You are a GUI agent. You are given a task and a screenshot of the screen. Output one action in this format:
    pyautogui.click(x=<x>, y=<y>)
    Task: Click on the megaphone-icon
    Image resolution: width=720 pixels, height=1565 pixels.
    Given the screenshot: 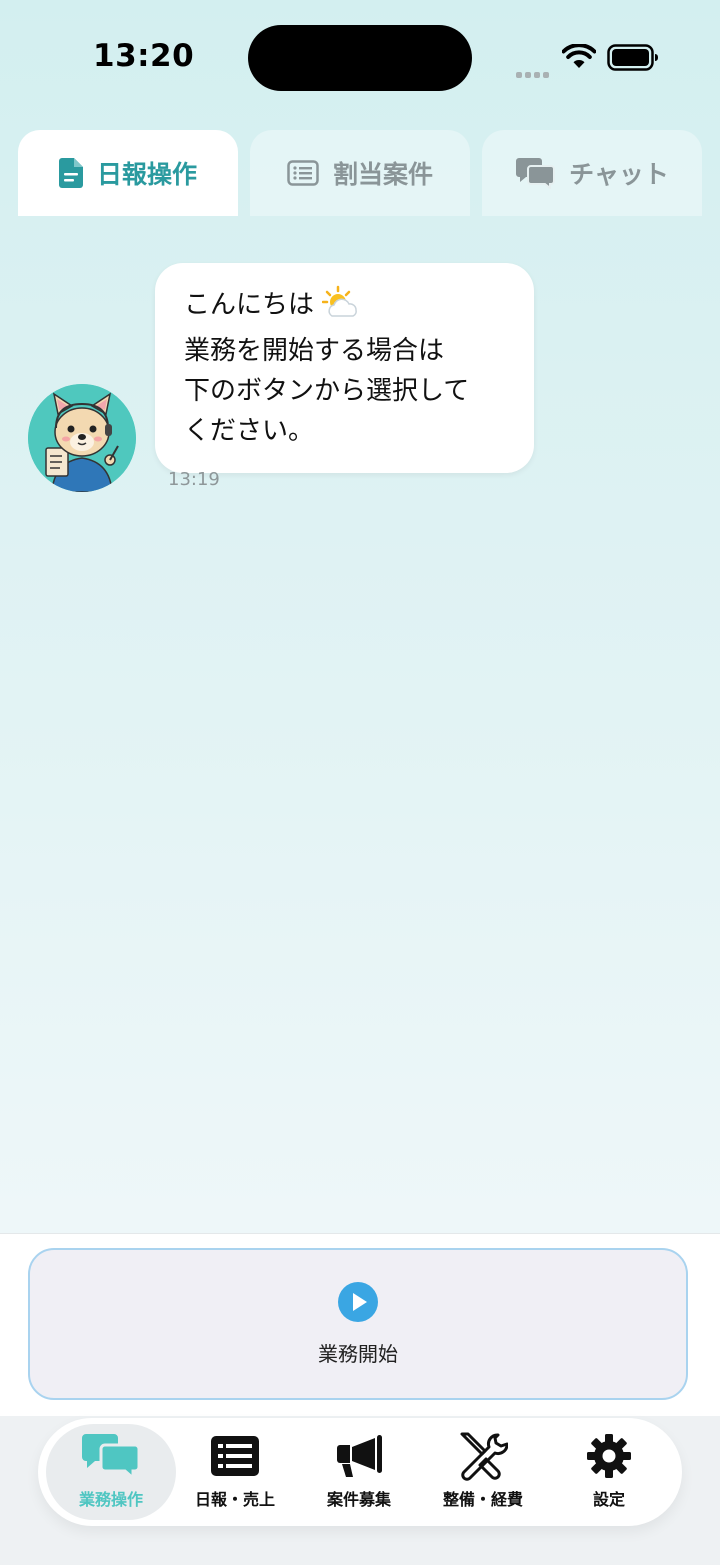 What is the action you would take?
    pyautogui.click(x=359, y=1456)
    